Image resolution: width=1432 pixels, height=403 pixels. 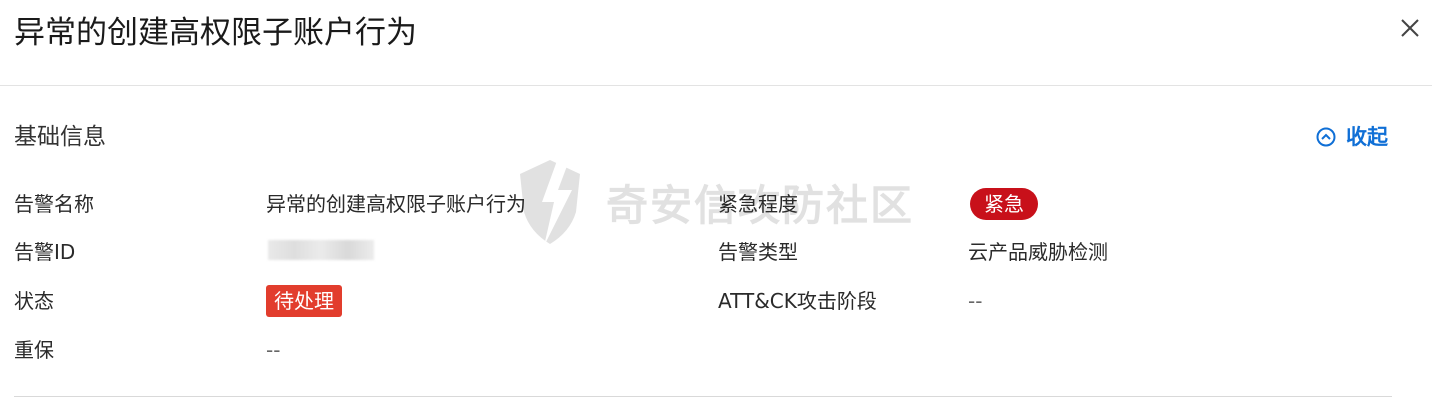 What do you see at coordinates (215, 33) in the screenshot?
I see `page-title: 异常的创建高权限子账户行为` at bounding box center [215, 33].